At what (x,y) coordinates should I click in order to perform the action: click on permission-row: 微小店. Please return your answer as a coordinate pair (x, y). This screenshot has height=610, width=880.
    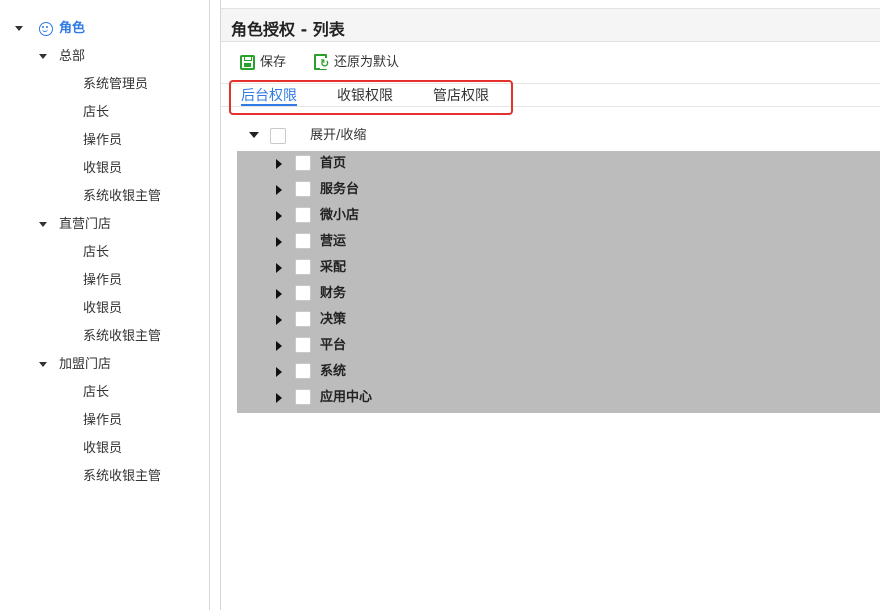
    Looking at the image, I should click on (558, 216).